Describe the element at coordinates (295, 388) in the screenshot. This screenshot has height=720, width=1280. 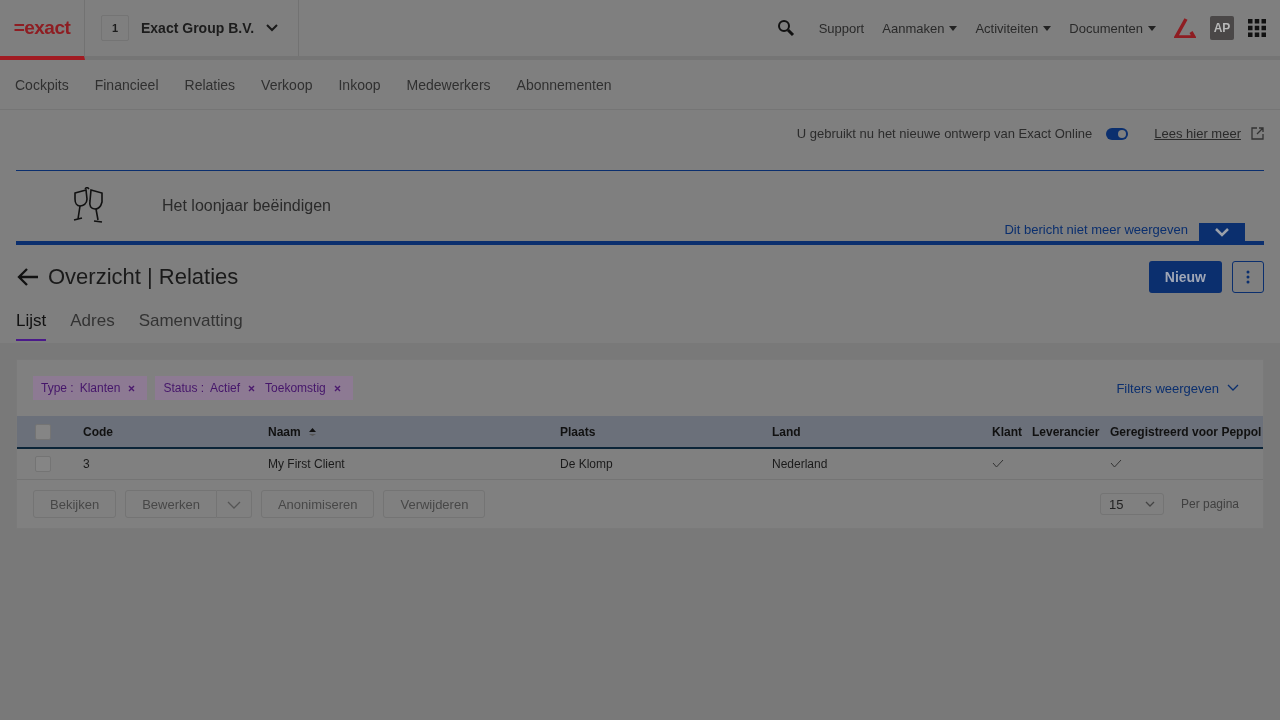
I see `filter-value: Toekomstig` at that location.